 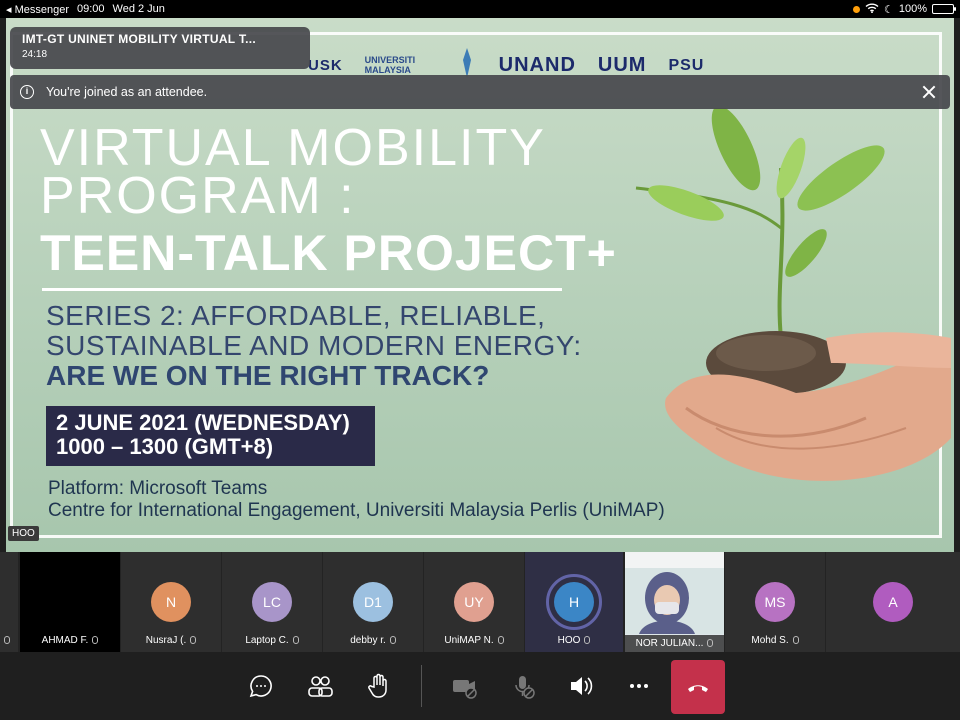 What do you see at coordinates (70, 640) in the screenshot?
I see `participant-name: AHMAD F.` at bounding box center [70, 640].